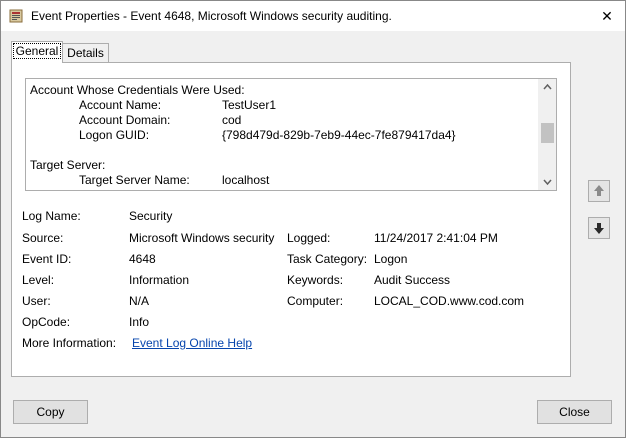 The height and width of the screenshot is (438, 626). Describe the element at coordinates (68, 165) in the screenshot. I see `description-heading: Target Server:` at that location.